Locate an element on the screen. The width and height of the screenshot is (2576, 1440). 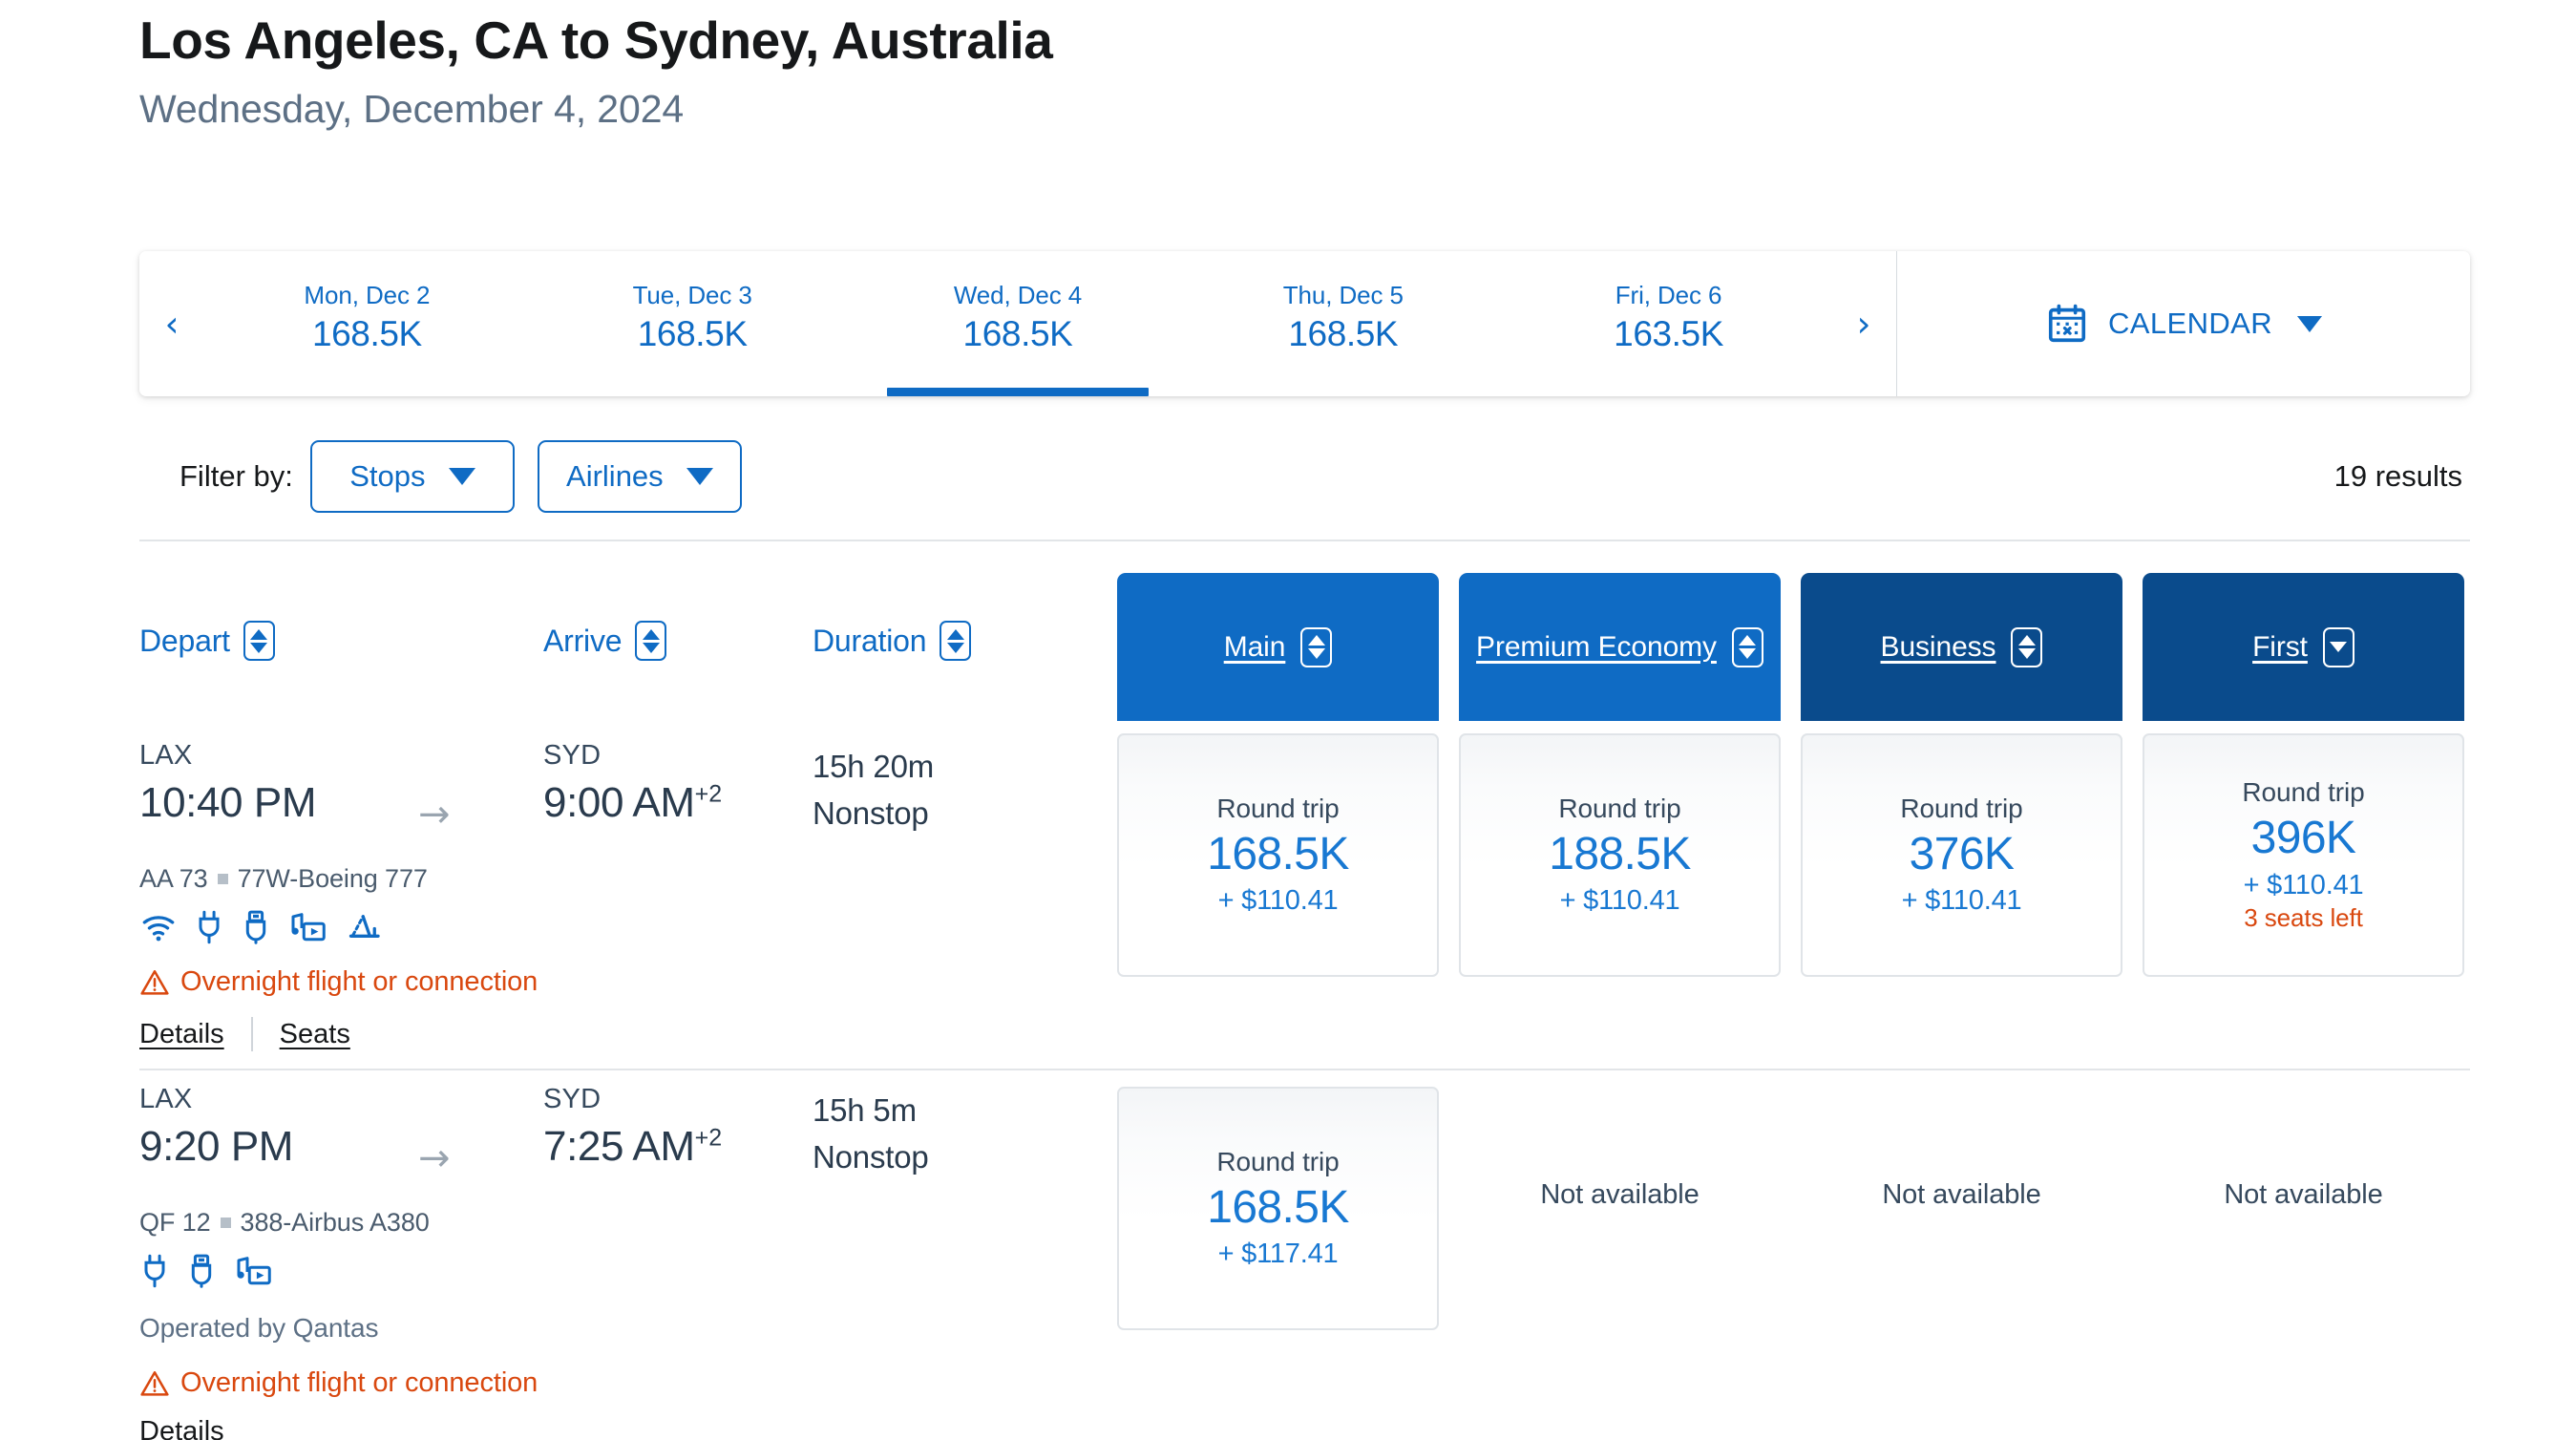
date-option-1: Tue, Dec 3 168.5K is located at coordinates (692, 323).